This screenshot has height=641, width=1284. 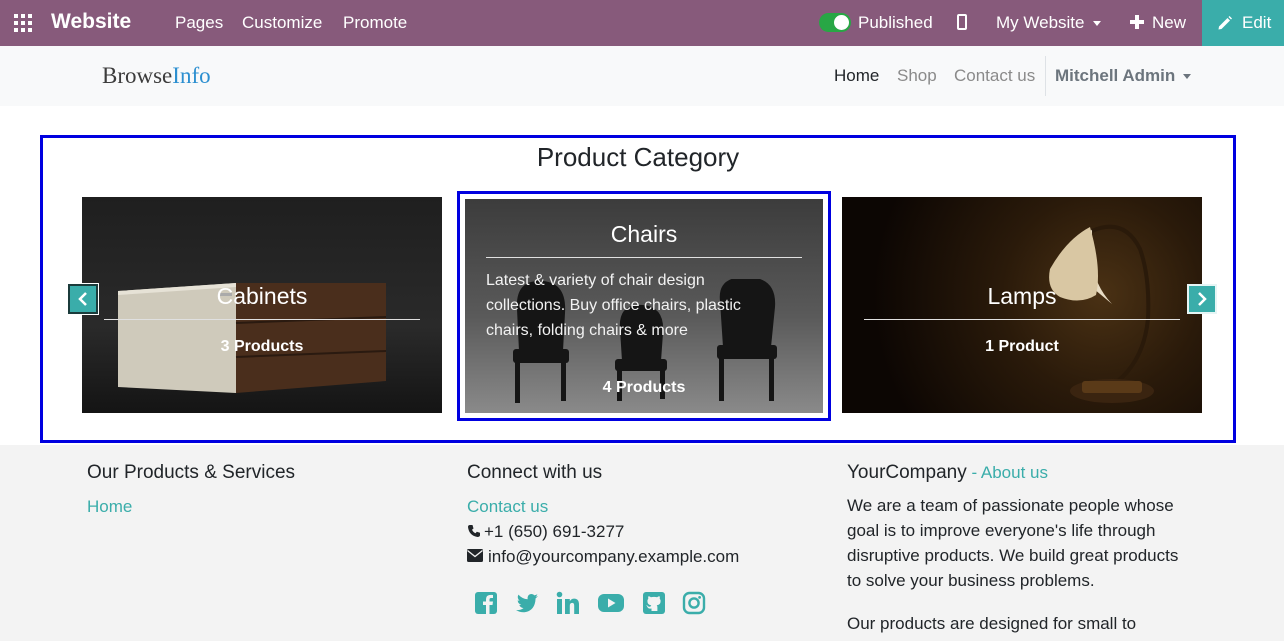 I want to click on footer-company-heading: YourCompany - About us, so click(x=947, y=473).